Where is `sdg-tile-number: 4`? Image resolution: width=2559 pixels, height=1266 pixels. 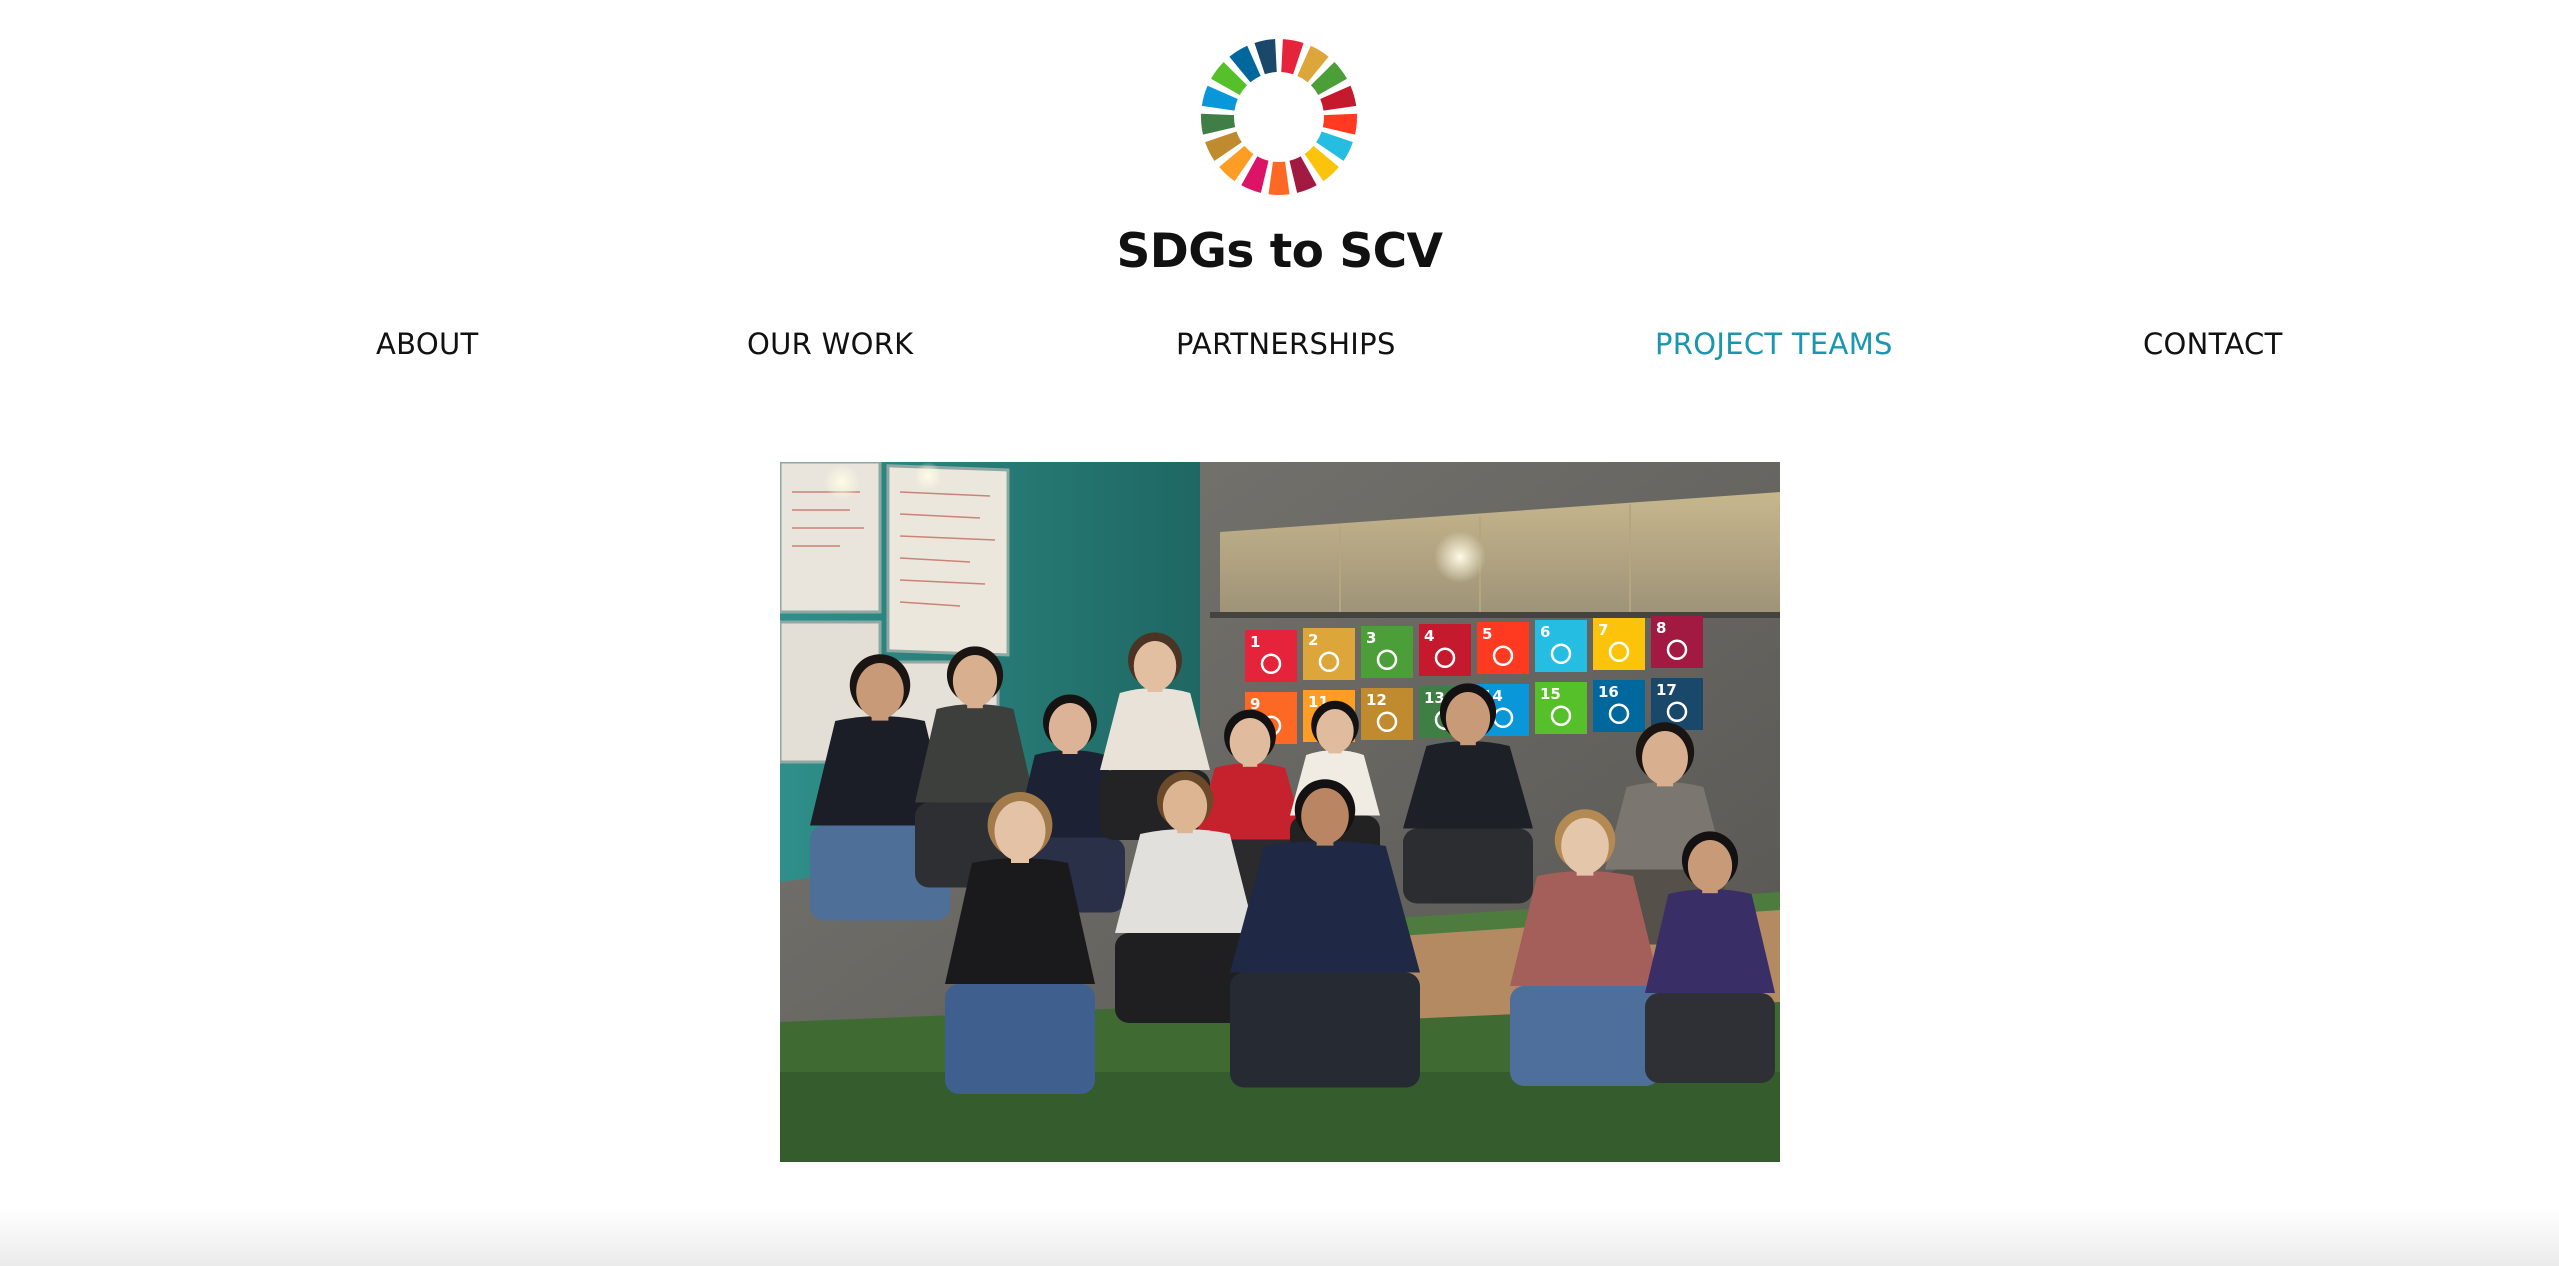
sdg-tile-number: 4 is located at coordinates (1429, 636).